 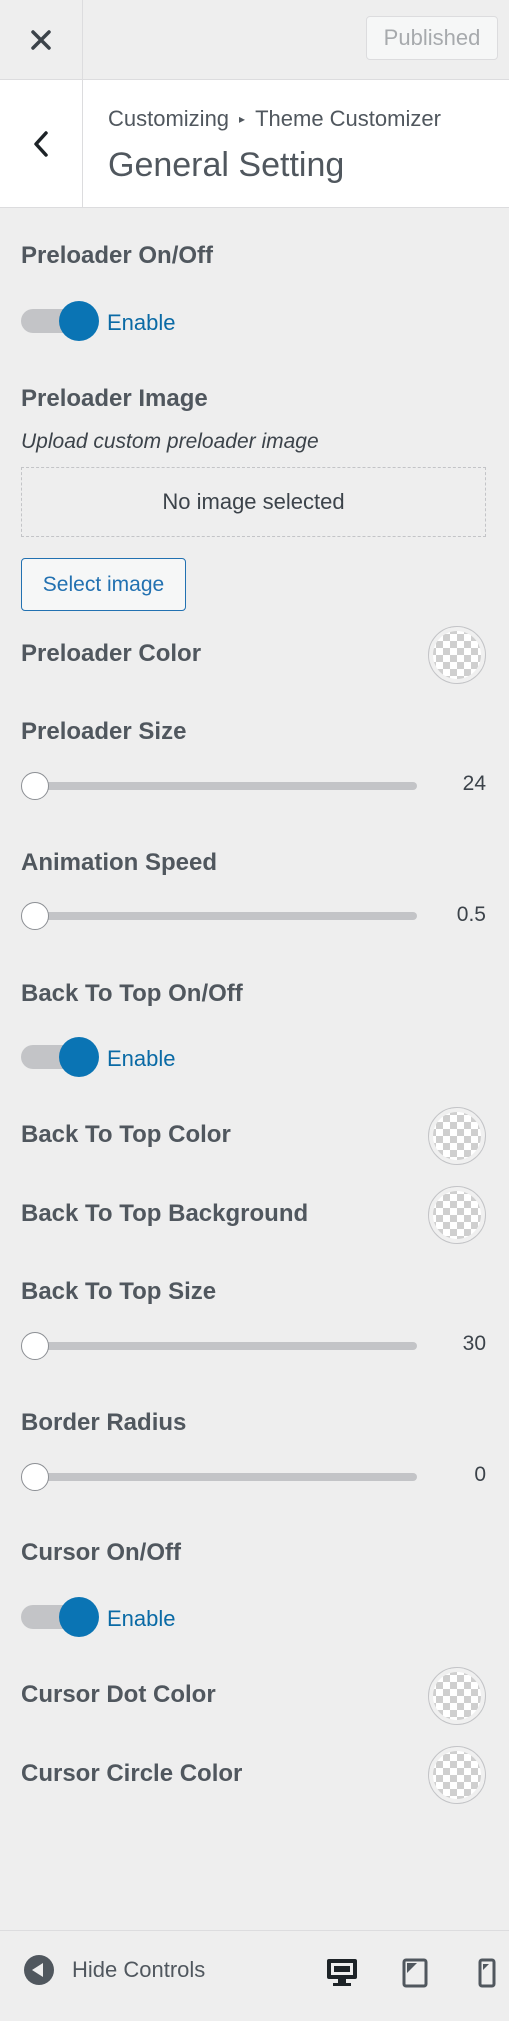 I want to click on breadcrumb: Customizing ▸ Theme Customizer, so click(x=274, y=119).